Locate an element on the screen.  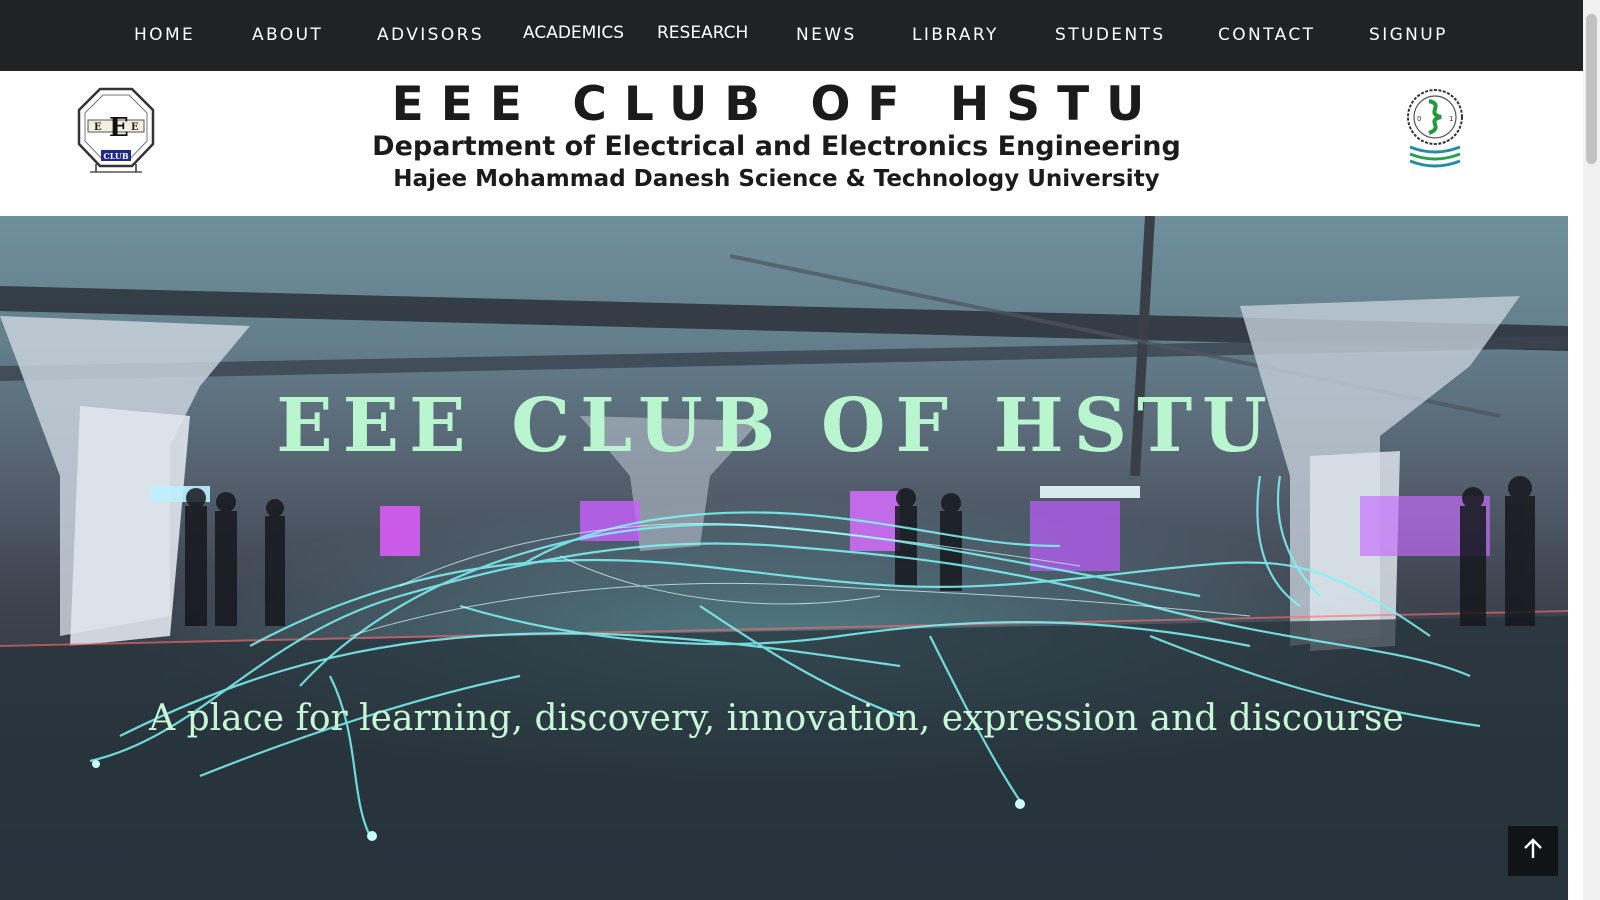
nav-research: RESEARCH is located at coordinates (702, 34).